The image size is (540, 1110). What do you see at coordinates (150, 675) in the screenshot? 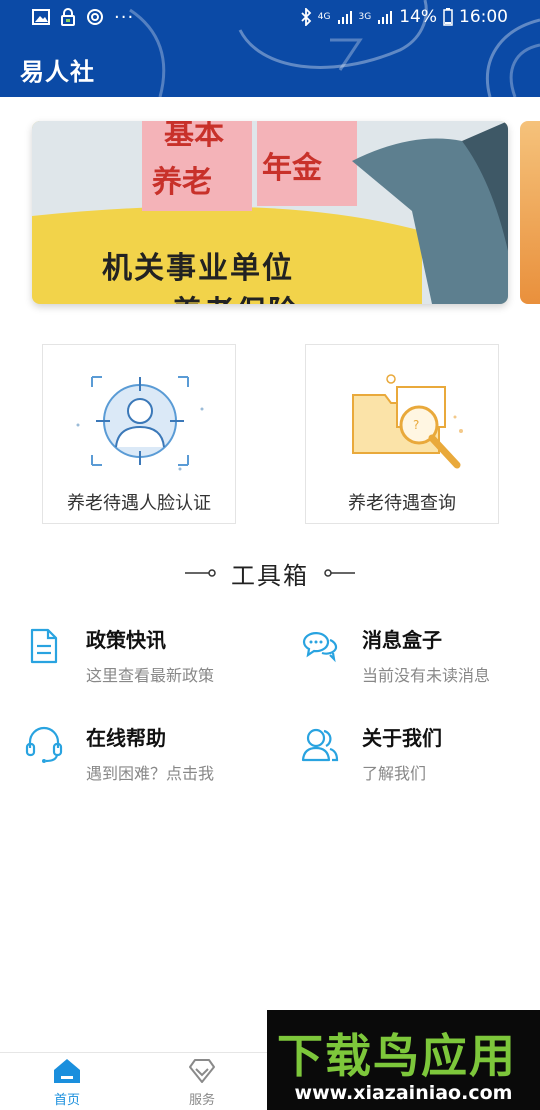
I see `tool-subtitle: 这里查看最新政策` at bounding box center [150, 675].